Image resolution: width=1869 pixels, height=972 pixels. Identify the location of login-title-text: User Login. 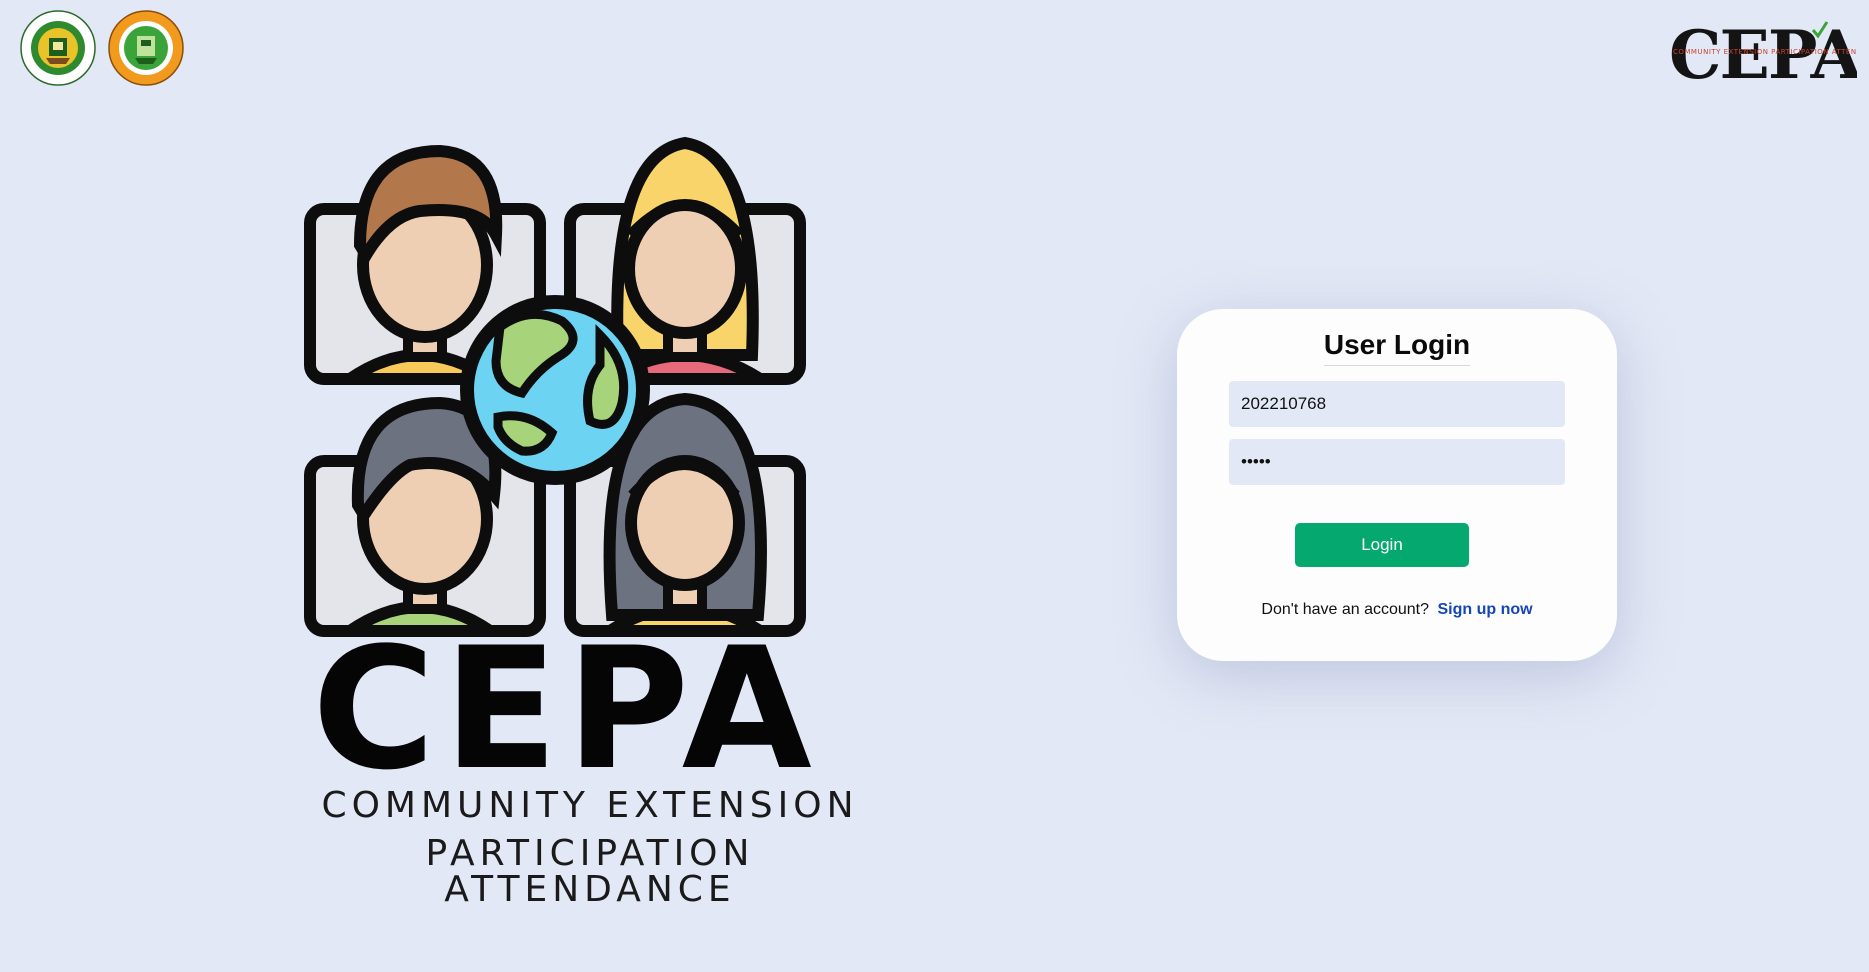
(1397, 347).